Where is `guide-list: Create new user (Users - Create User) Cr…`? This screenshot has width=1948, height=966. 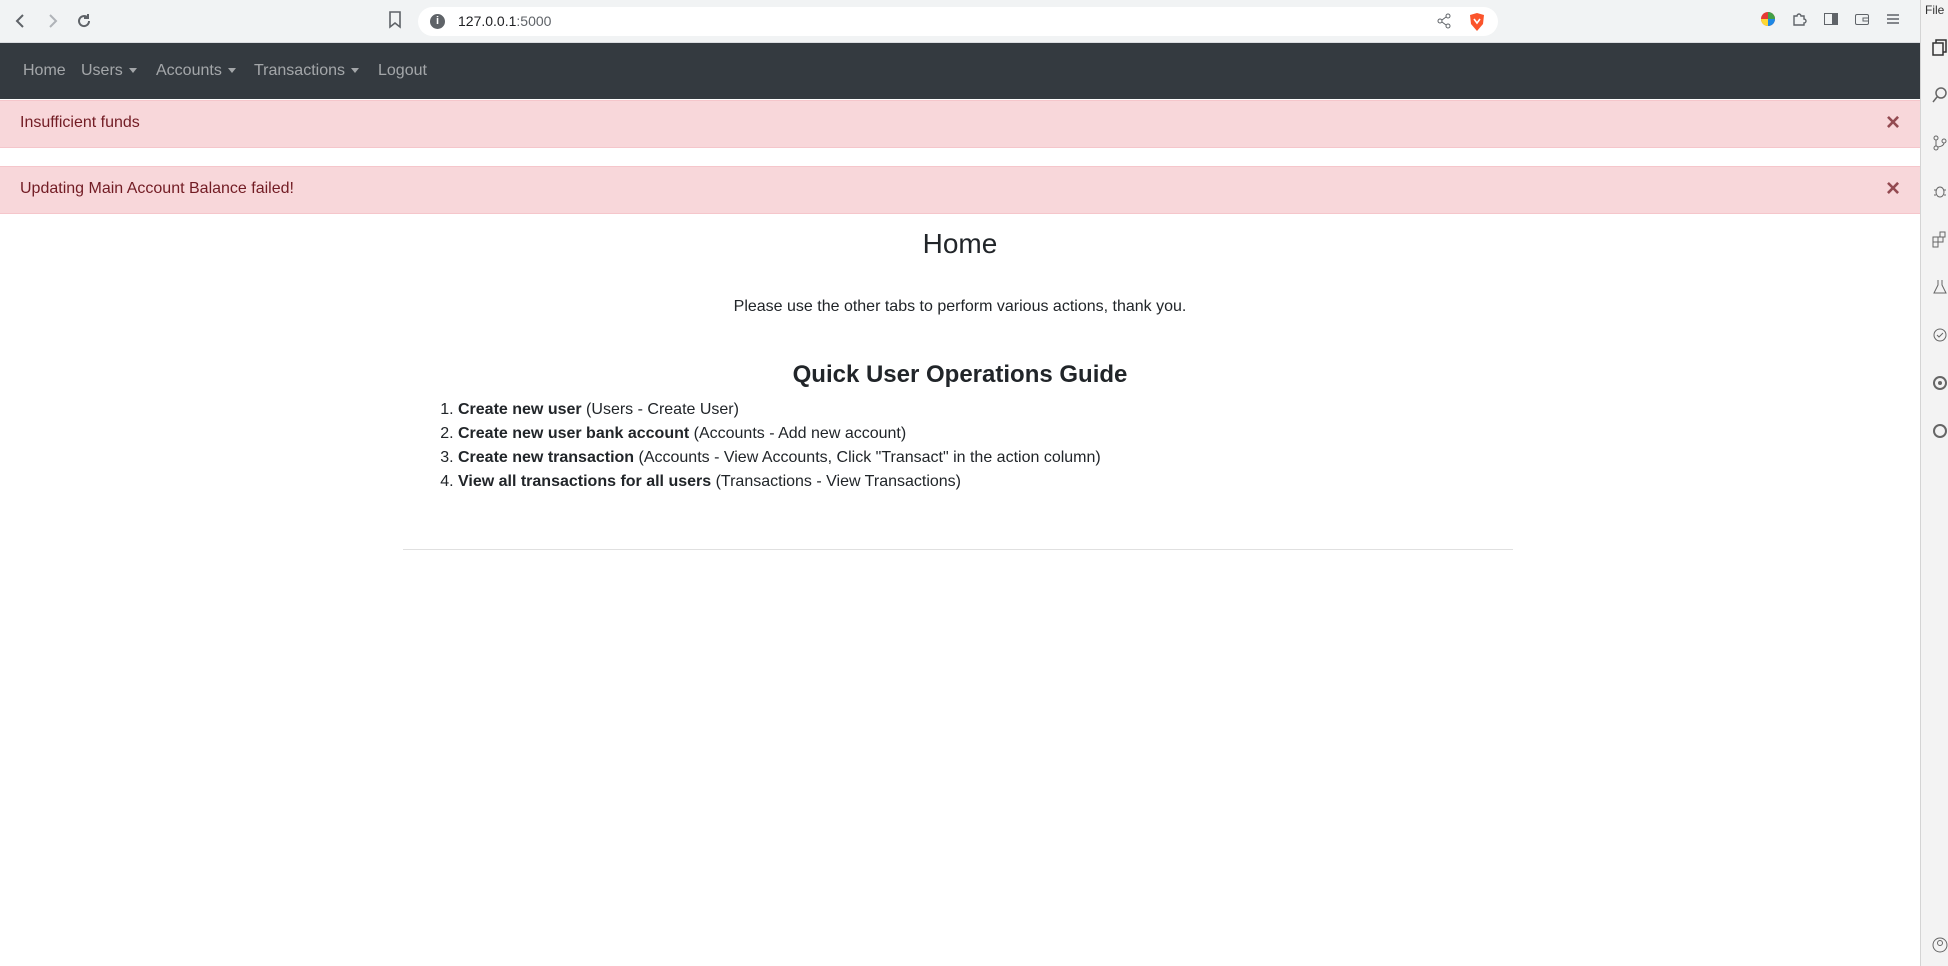 guide-list: Create new user (Users - Create User) Cr… is located at coordinates (759, 446).